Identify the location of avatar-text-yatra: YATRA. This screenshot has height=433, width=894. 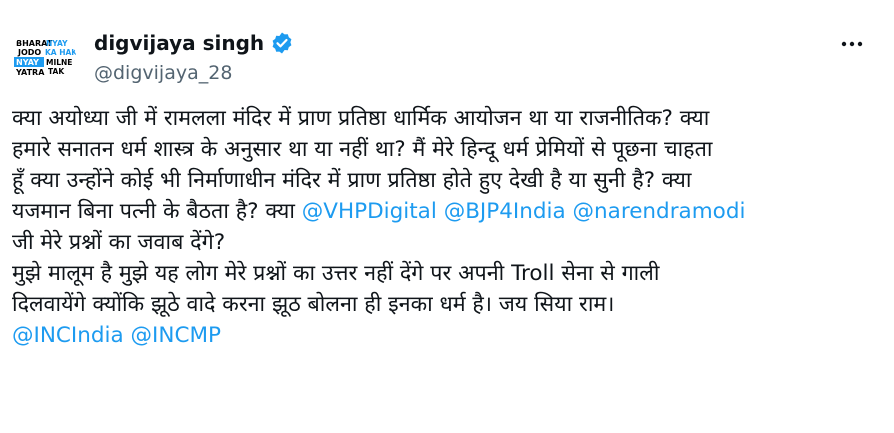
(30, 72).